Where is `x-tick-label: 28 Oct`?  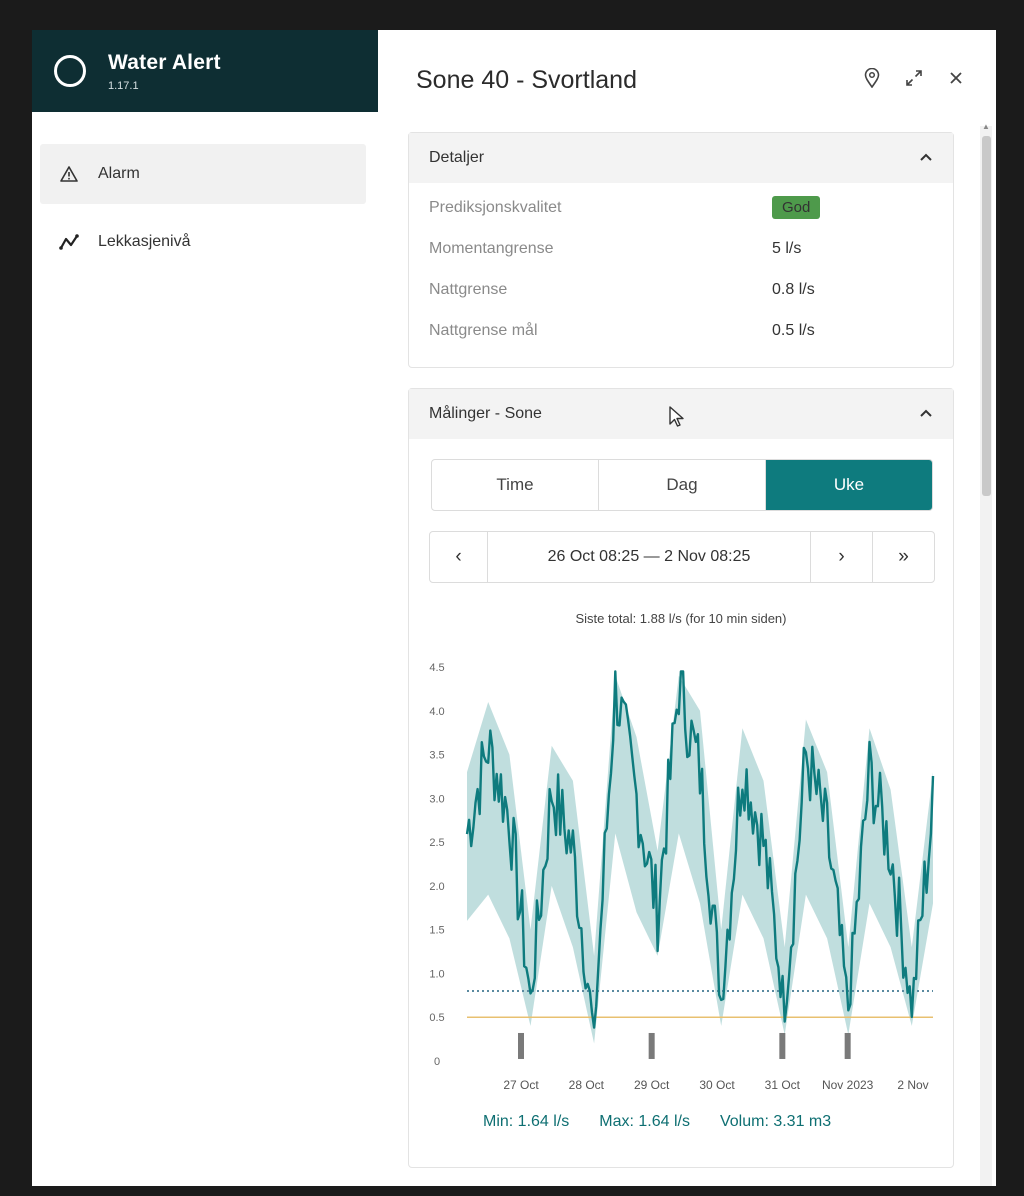 x-tick-label: 28 Oct is located at coordinates (587, 1085).